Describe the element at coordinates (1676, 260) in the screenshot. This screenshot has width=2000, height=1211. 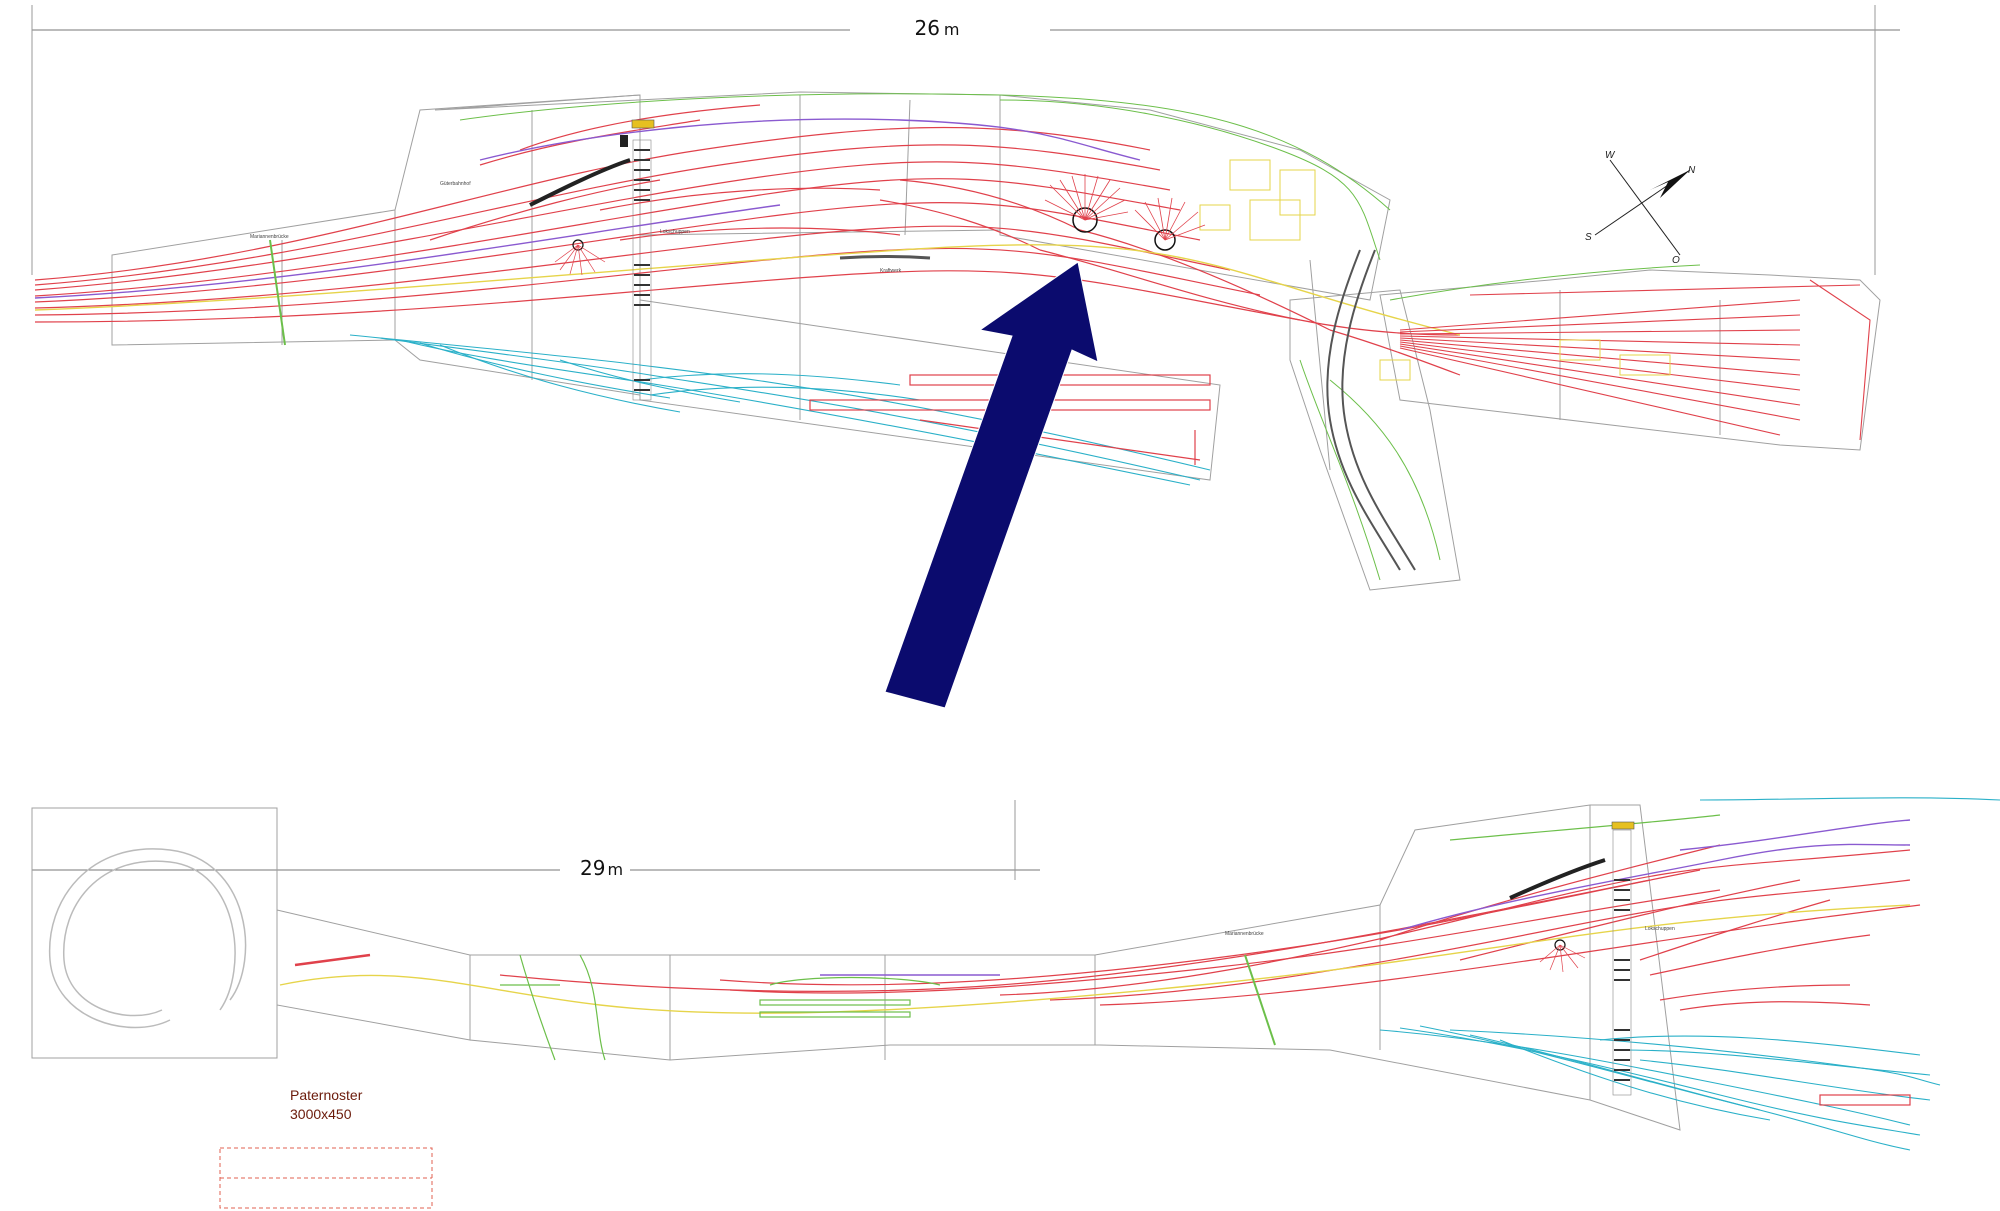
I see `compass-east: O` at that location.